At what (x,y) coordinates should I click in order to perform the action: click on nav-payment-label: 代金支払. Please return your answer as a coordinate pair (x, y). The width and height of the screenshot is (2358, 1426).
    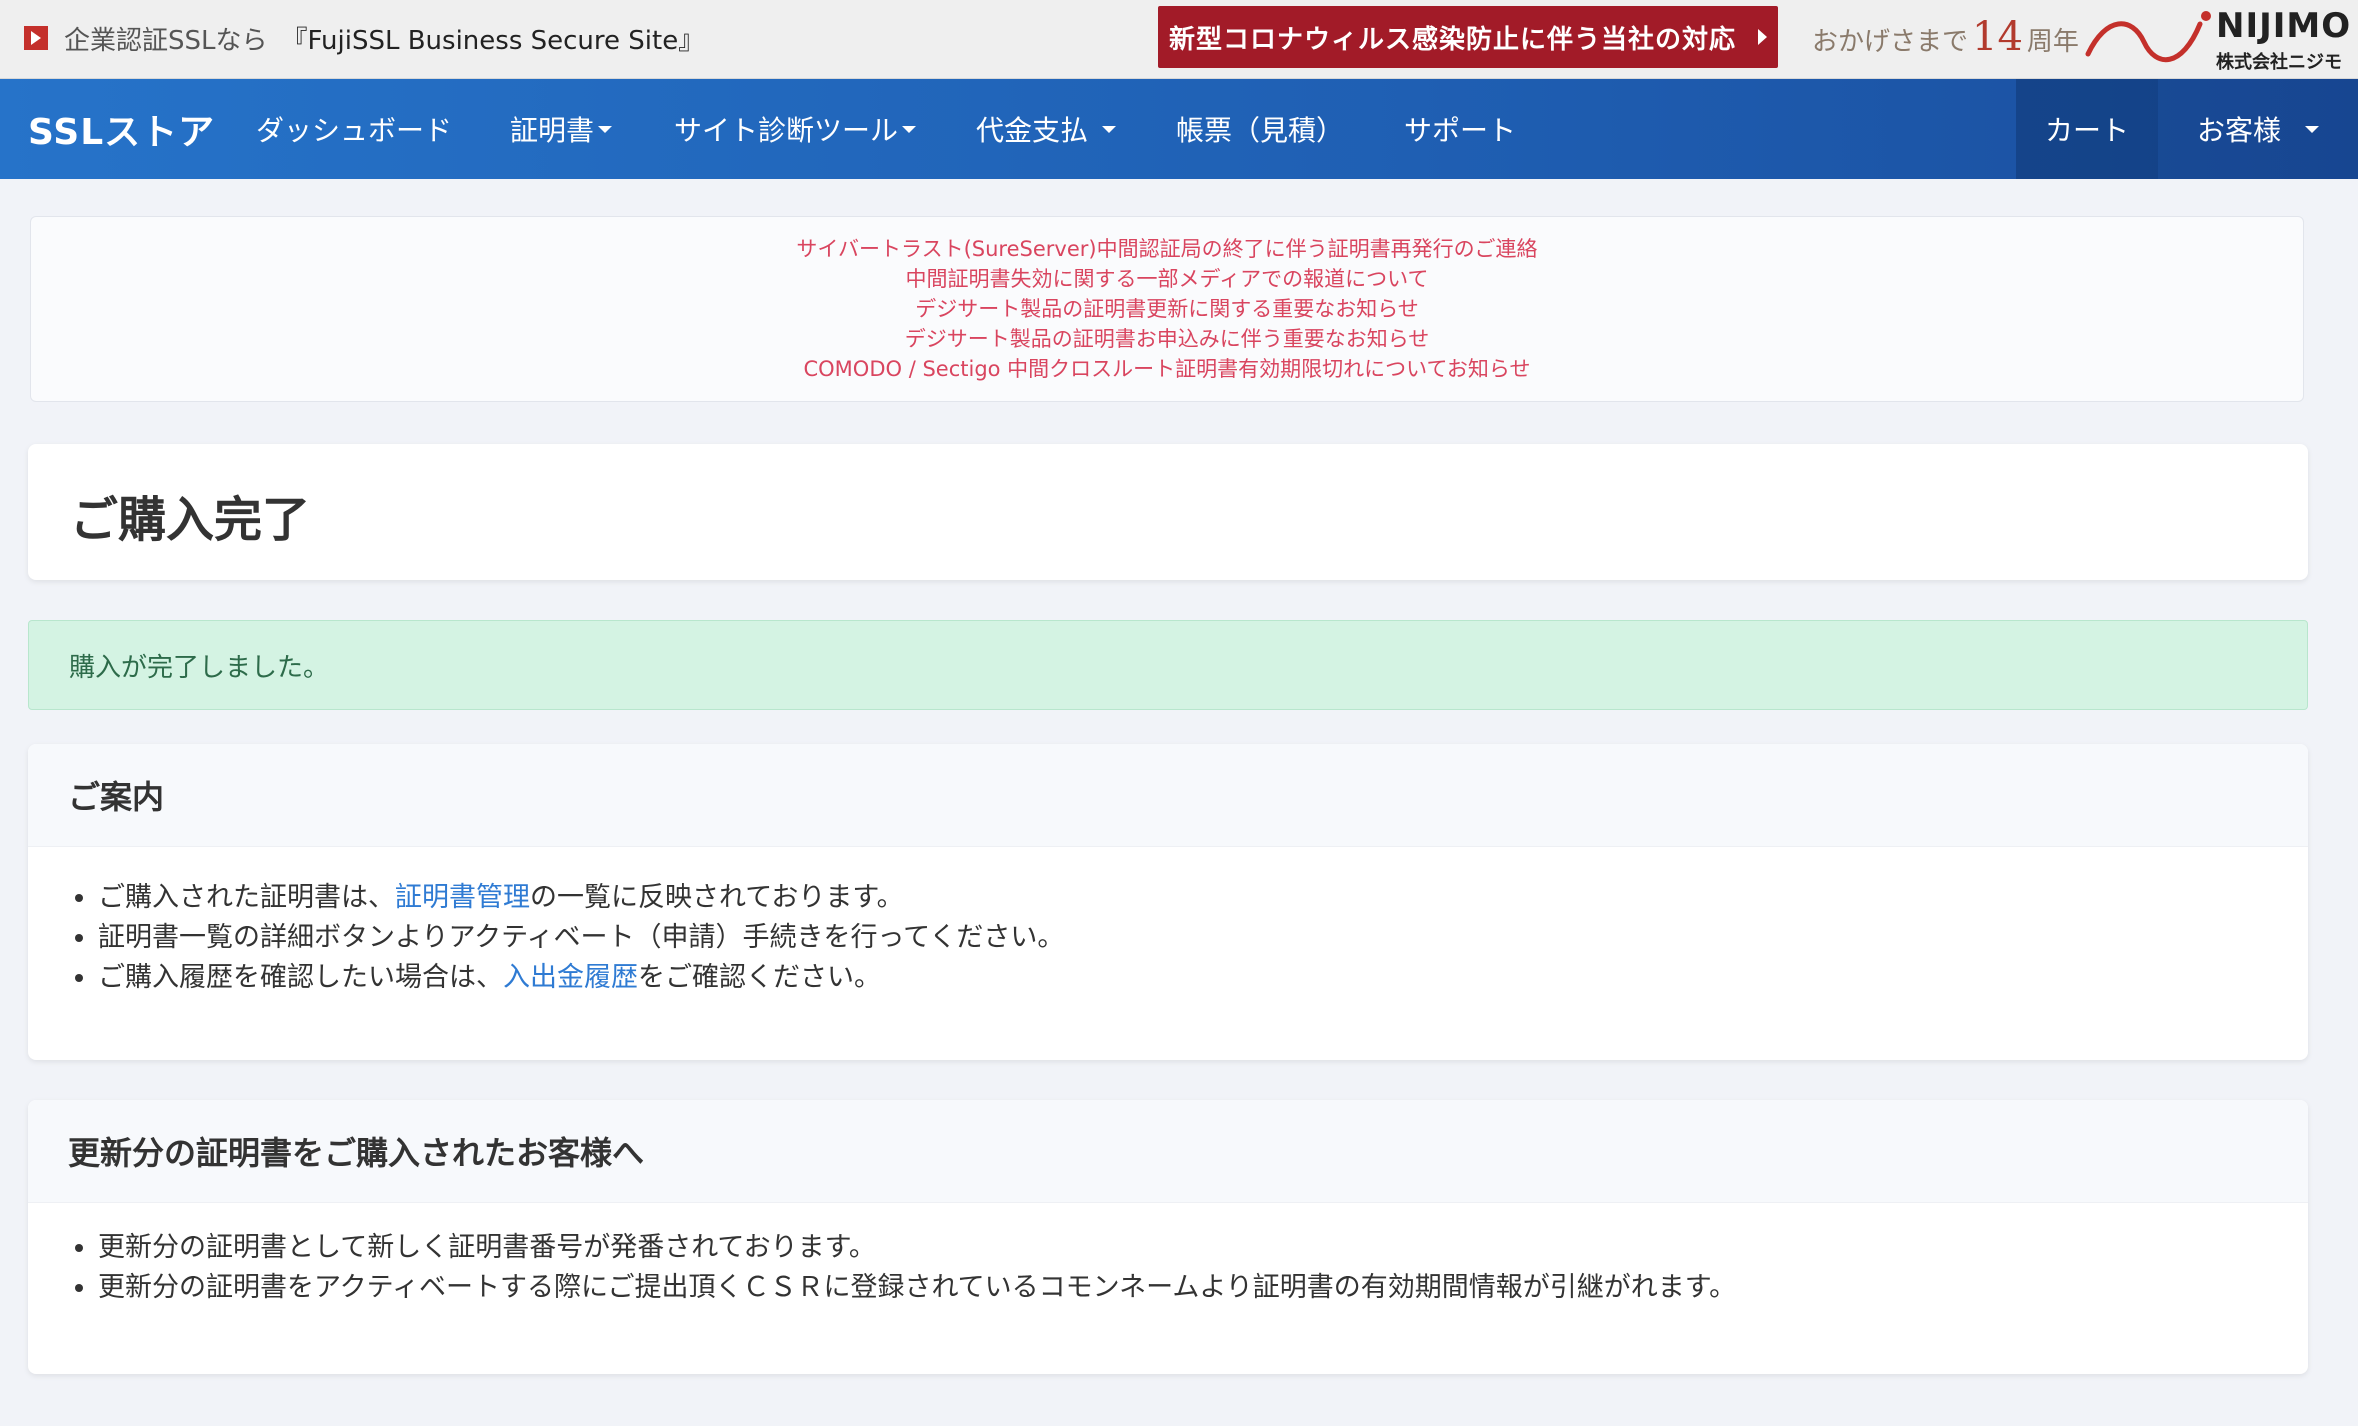
    Looking at the image, I should click on (1032, 130).